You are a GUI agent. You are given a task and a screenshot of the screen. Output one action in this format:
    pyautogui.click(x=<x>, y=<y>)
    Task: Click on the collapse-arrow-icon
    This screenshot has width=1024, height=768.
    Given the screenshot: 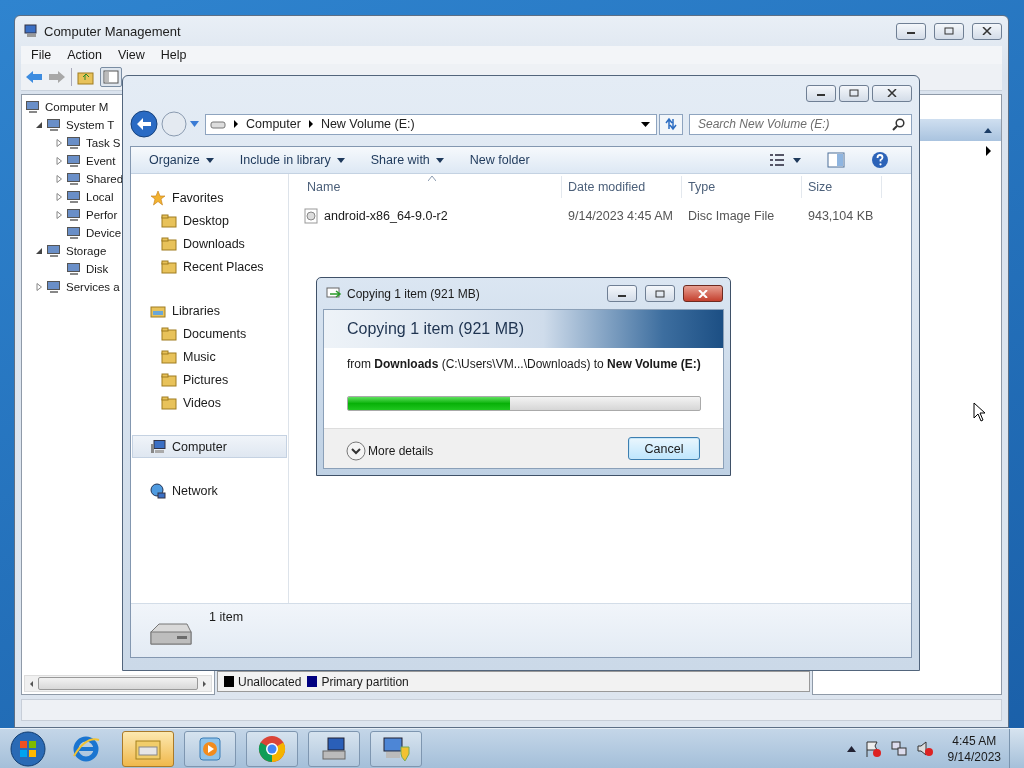 What is the action you would take?
    pyautogui.click(x=988, y=130)
    